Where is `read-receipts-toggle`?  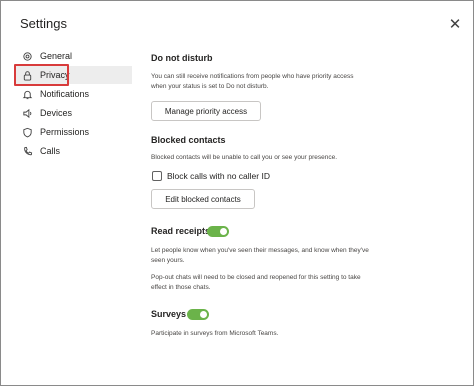
read-receipts-toggle is located at coordinates (218, 231).